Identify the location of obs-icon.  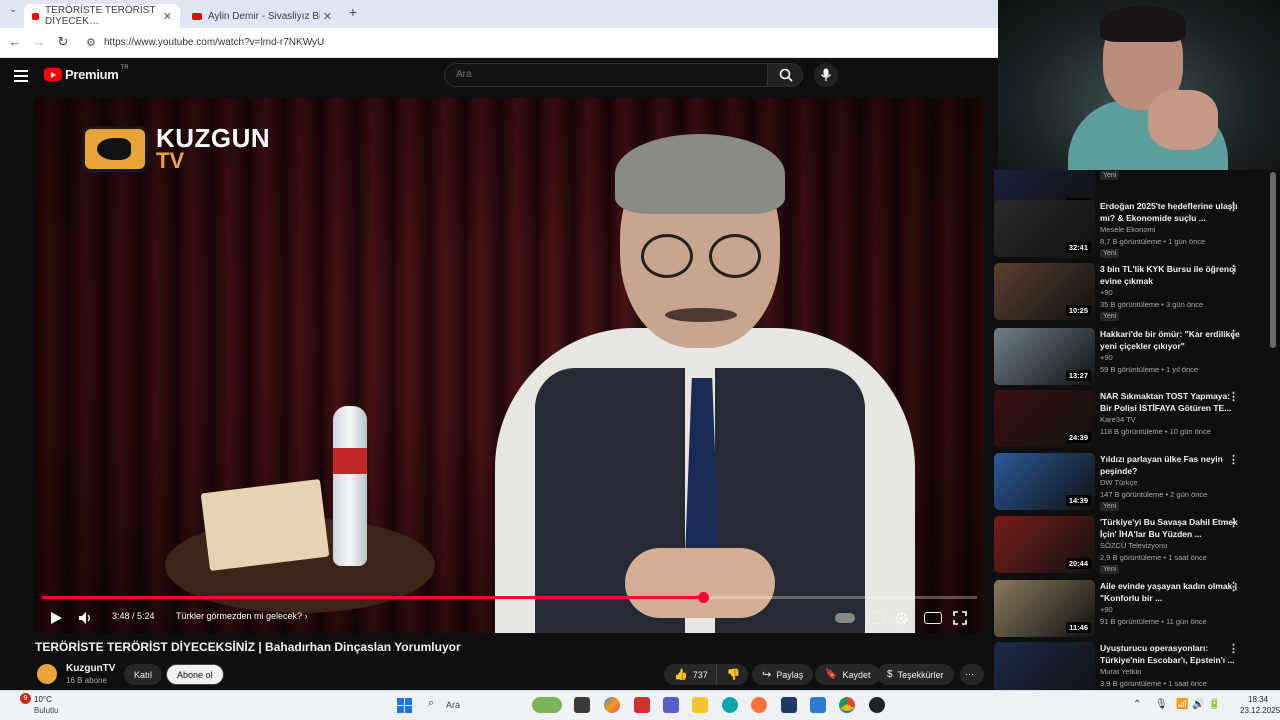
(877, 705).